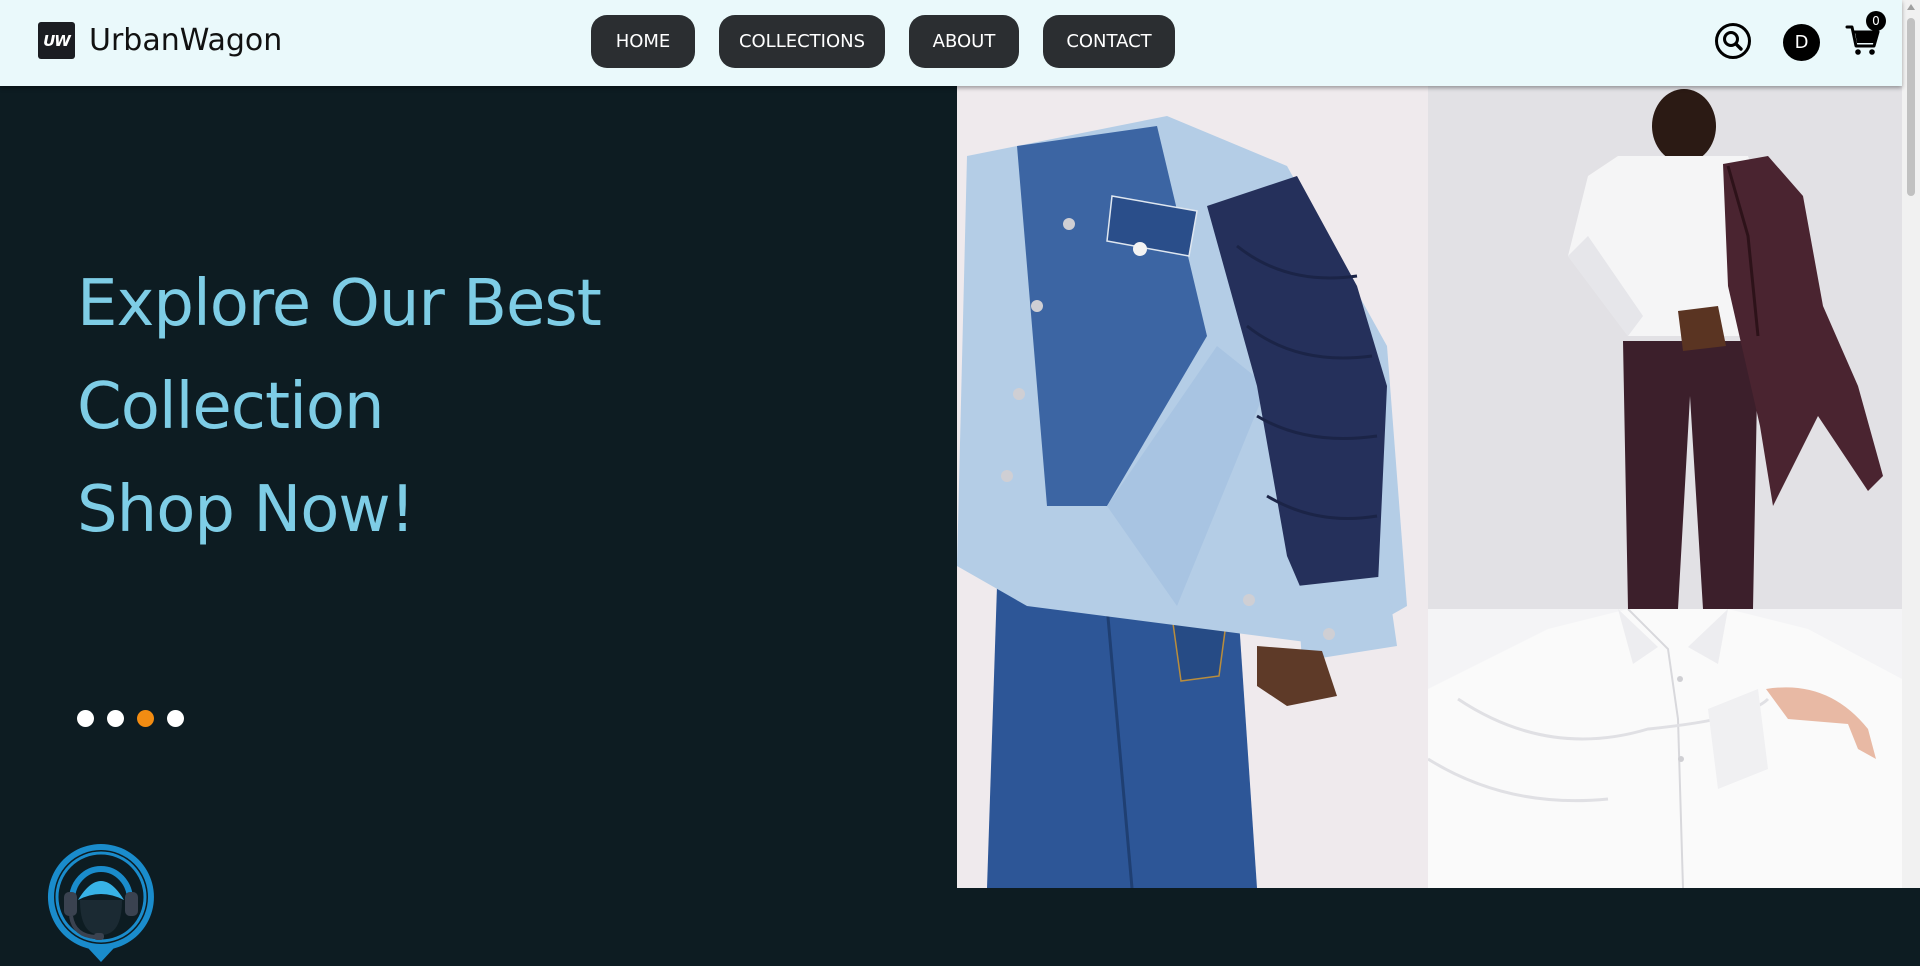  I want to click on headset-support-icon, so click(101, 903).